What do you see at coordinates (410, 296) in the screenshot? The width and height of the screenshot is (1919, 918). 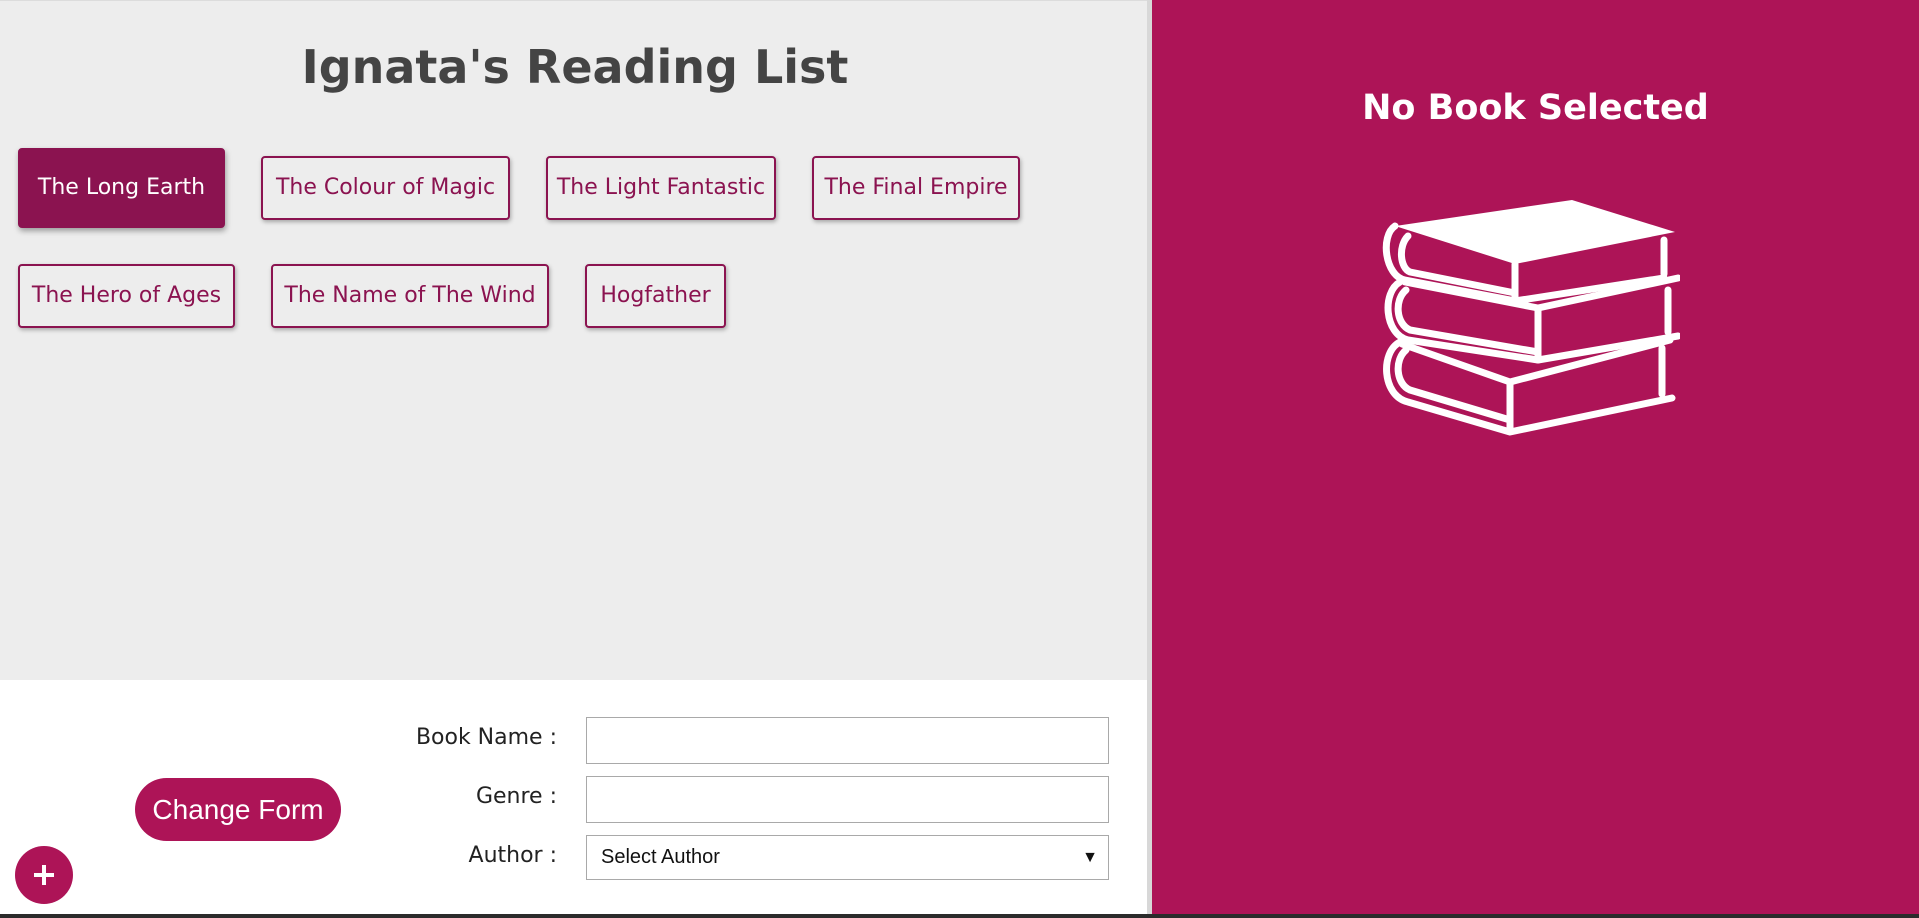 I see `book-button-the-name-of-the-wind: The Name of The Wind` at bounding box center [410, 296].